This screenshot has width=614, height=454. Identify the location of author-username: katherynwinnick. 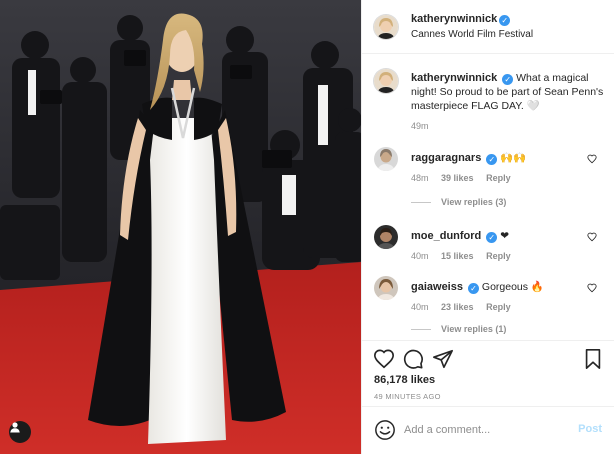
(454, 19).